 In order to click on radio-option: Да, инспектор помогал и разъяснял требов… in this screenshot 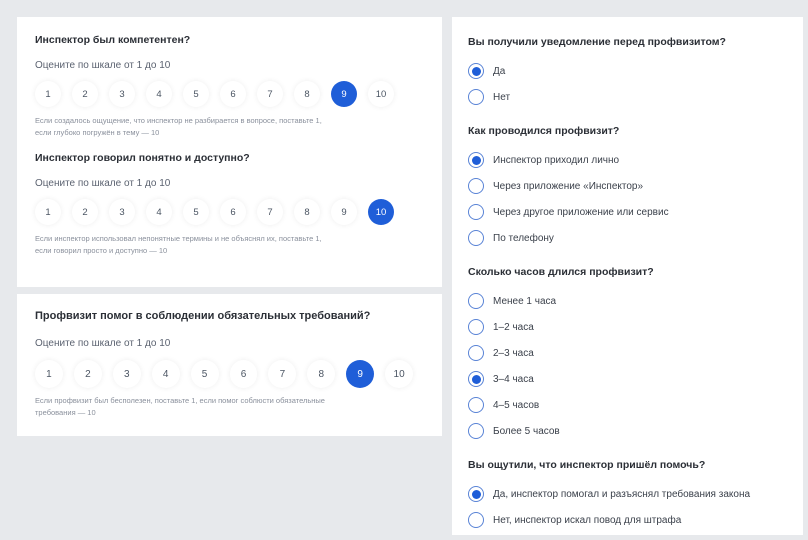, I will do `click(627, 494)`.